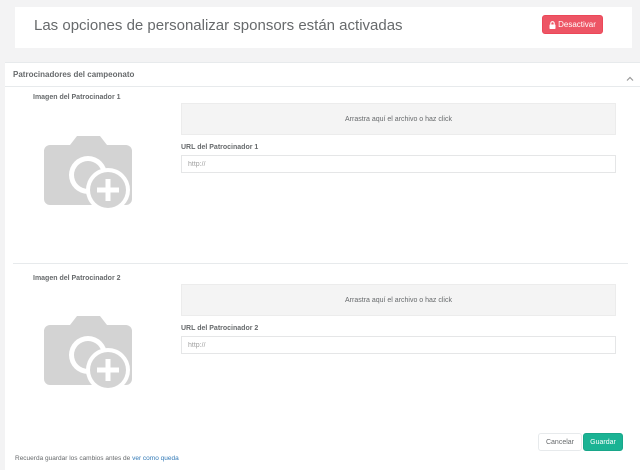 The width and height of the screenshot is (640, 470). I want to click on lock-icon, so click(552, 24).